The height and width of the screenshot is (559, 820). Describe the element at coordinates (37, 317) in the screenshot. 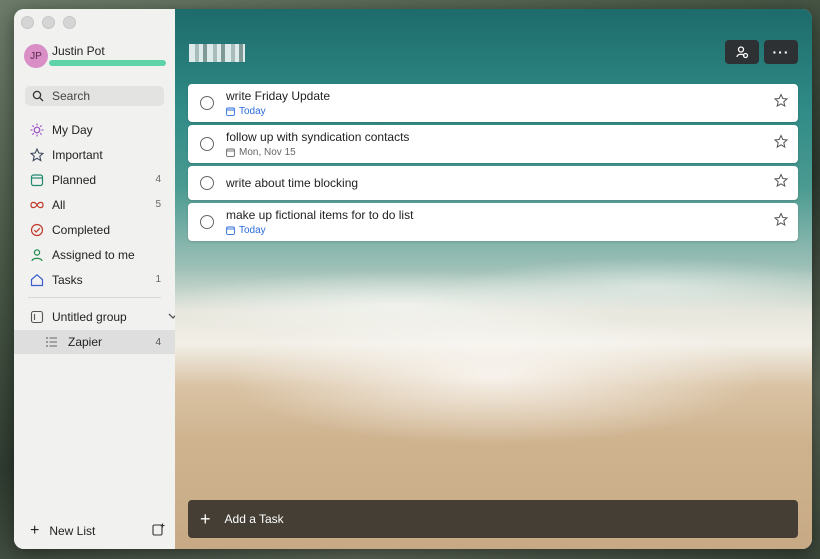

I see `group-icon` at that location.